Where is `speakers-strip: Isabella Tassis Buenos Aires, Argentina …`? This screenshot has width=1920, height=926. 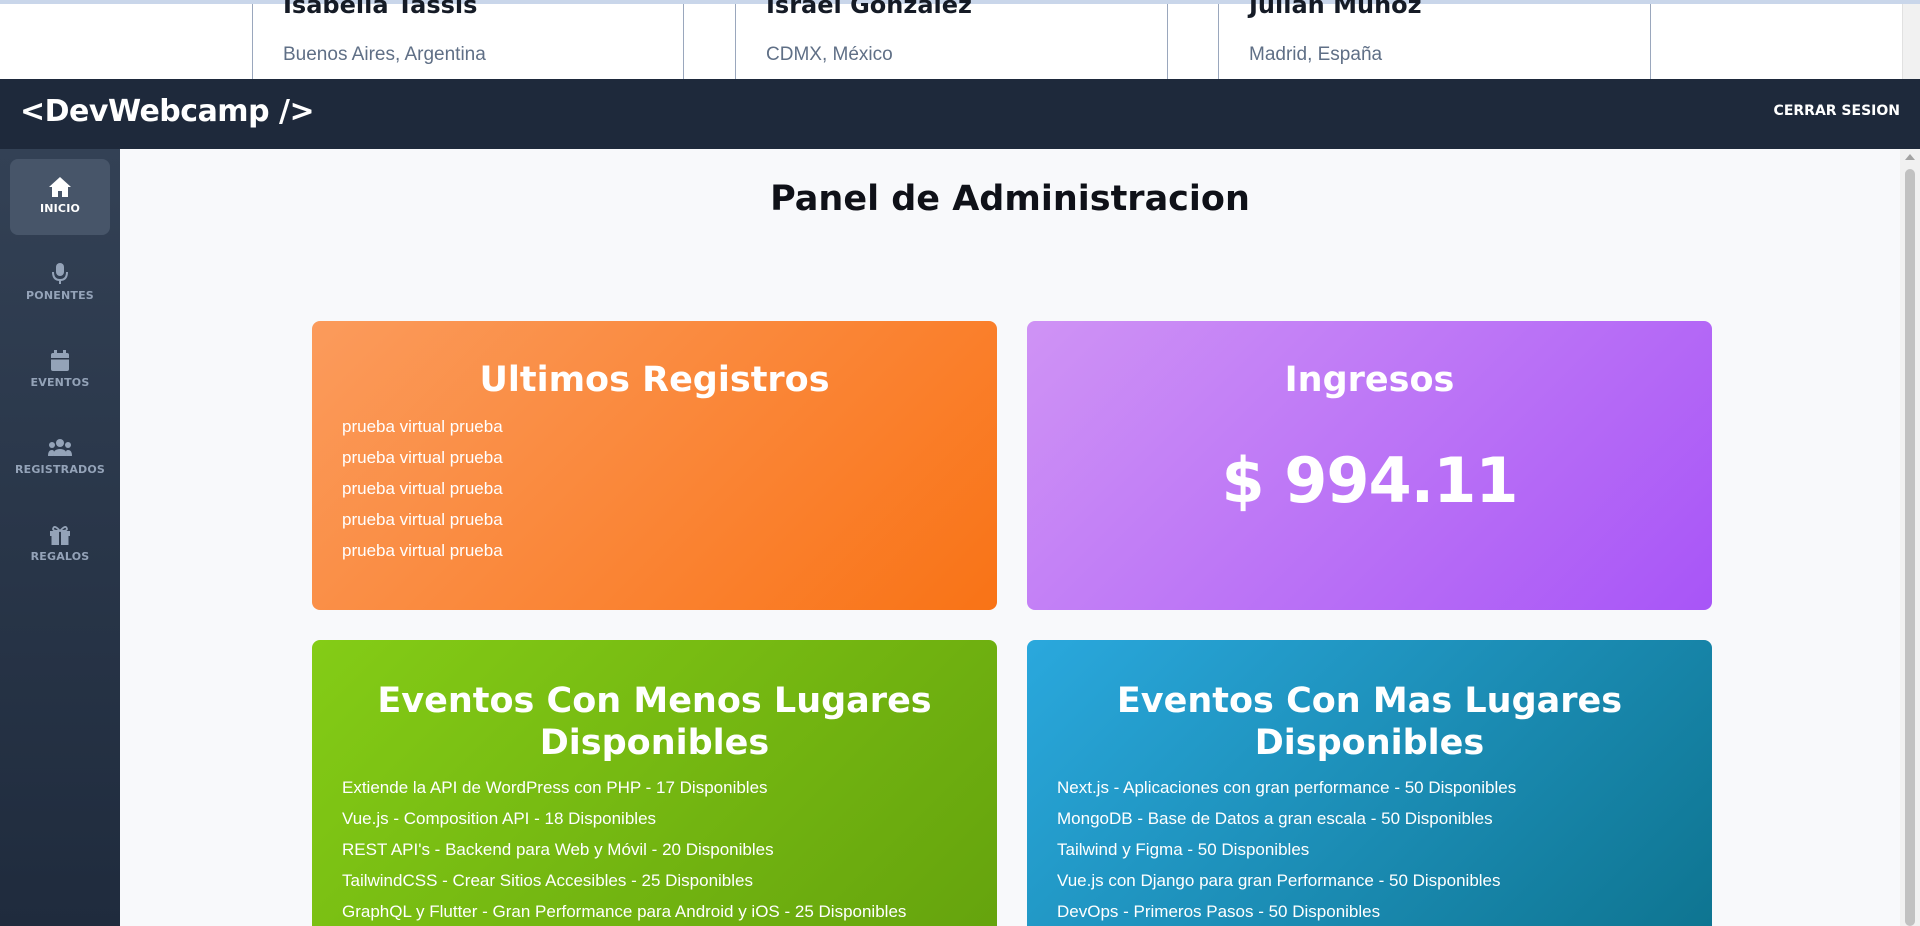 speakers-strip: Isabella Tassis Buenos Aires, Argentina … is located at coordinates (960, 39).